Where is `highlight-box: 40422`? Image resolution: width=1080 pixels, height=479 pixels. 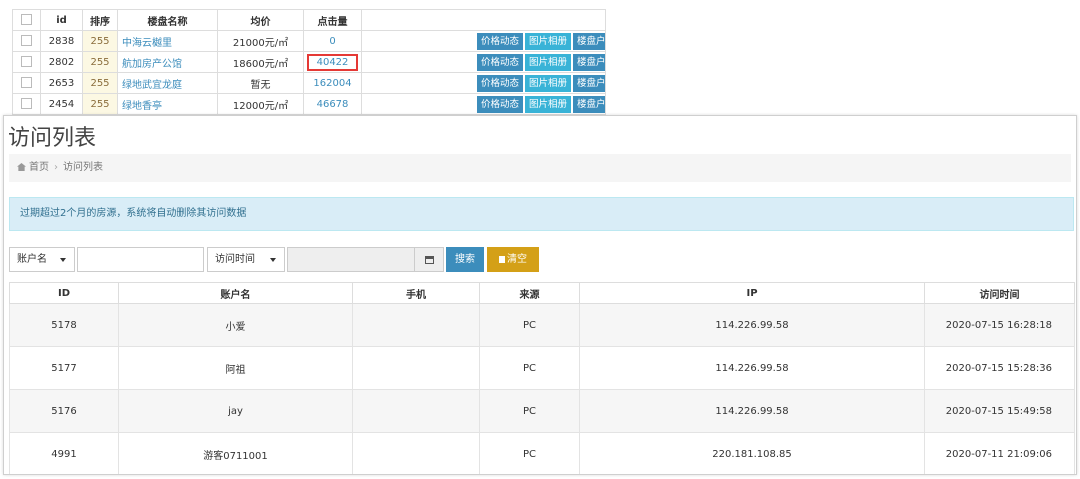
highlight-box: 40422 is located at coordinates (332, 62).